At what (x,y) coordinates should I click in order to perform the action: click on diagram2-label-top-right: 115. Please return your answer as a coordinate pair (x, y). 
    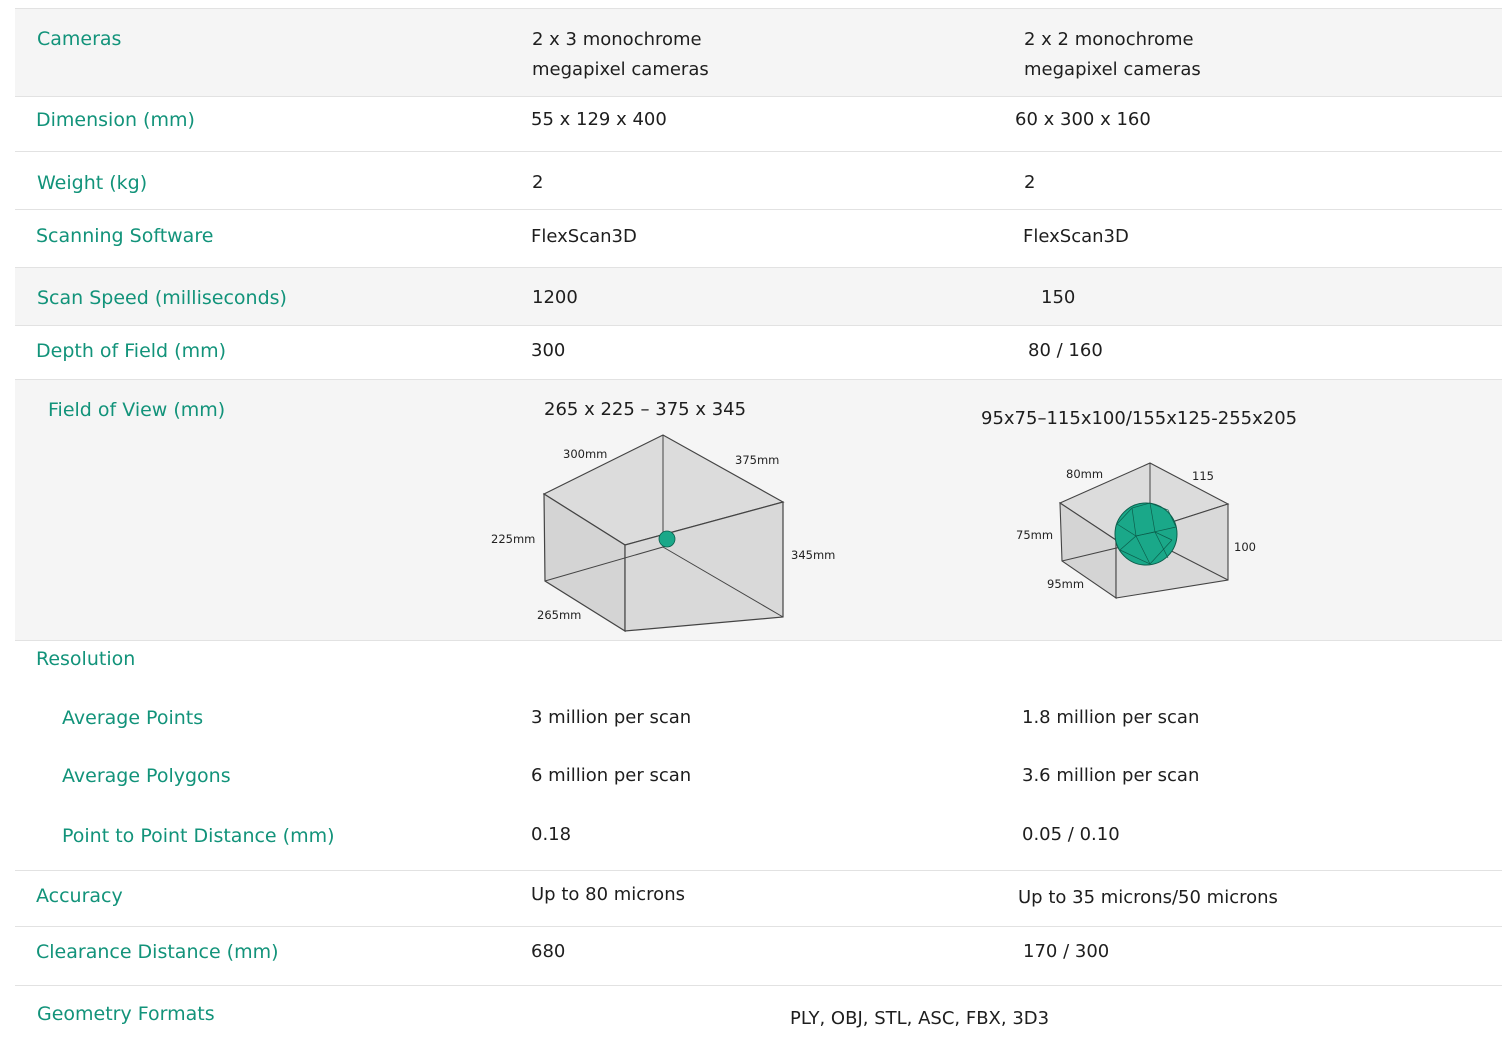
    Looking at the image, I should click on (1203, 476).